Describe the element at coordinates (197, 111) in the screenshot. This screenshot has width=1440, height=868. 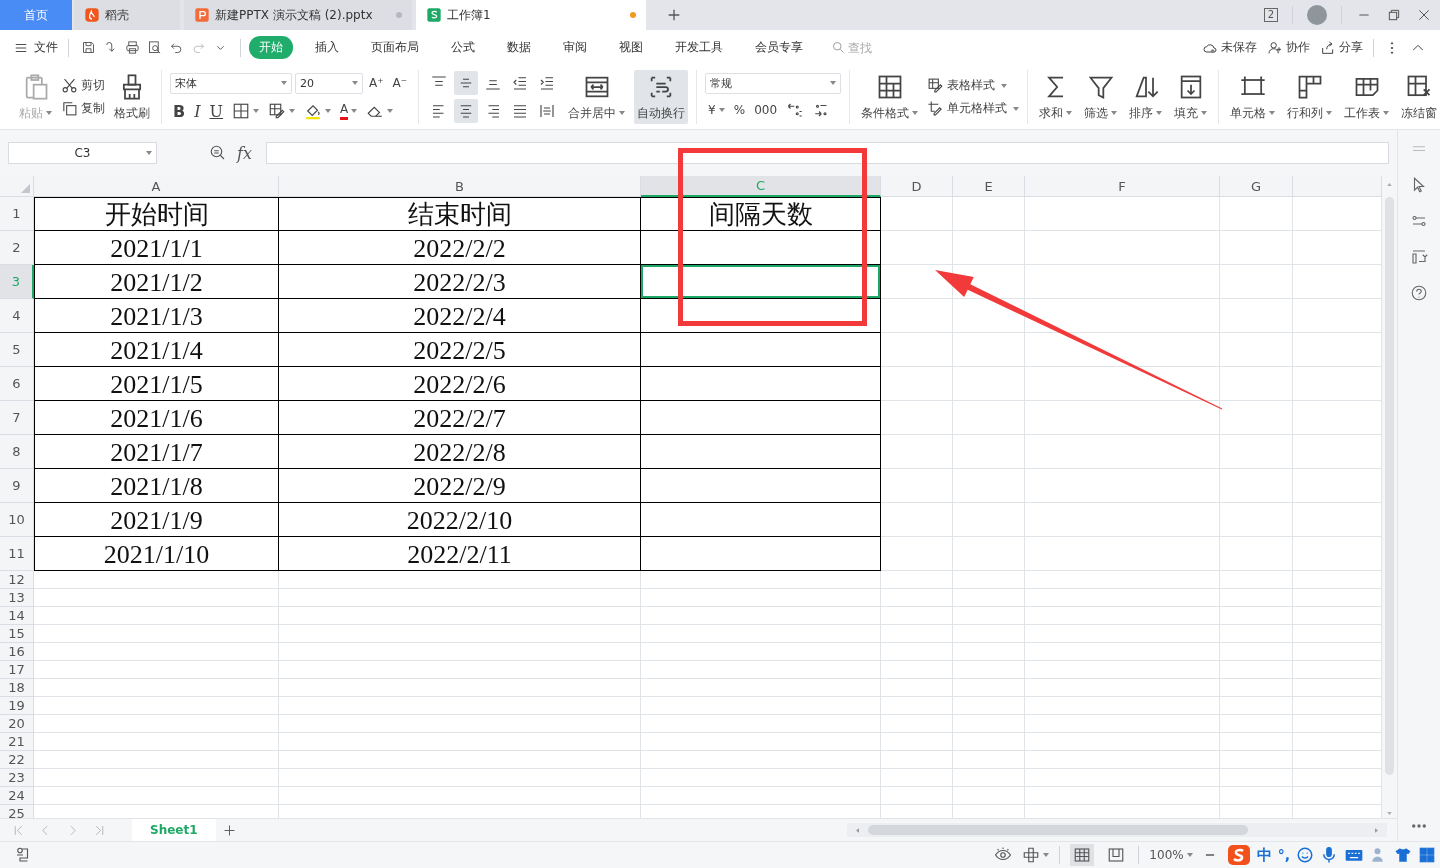
I see `italic-button: I` at that location.